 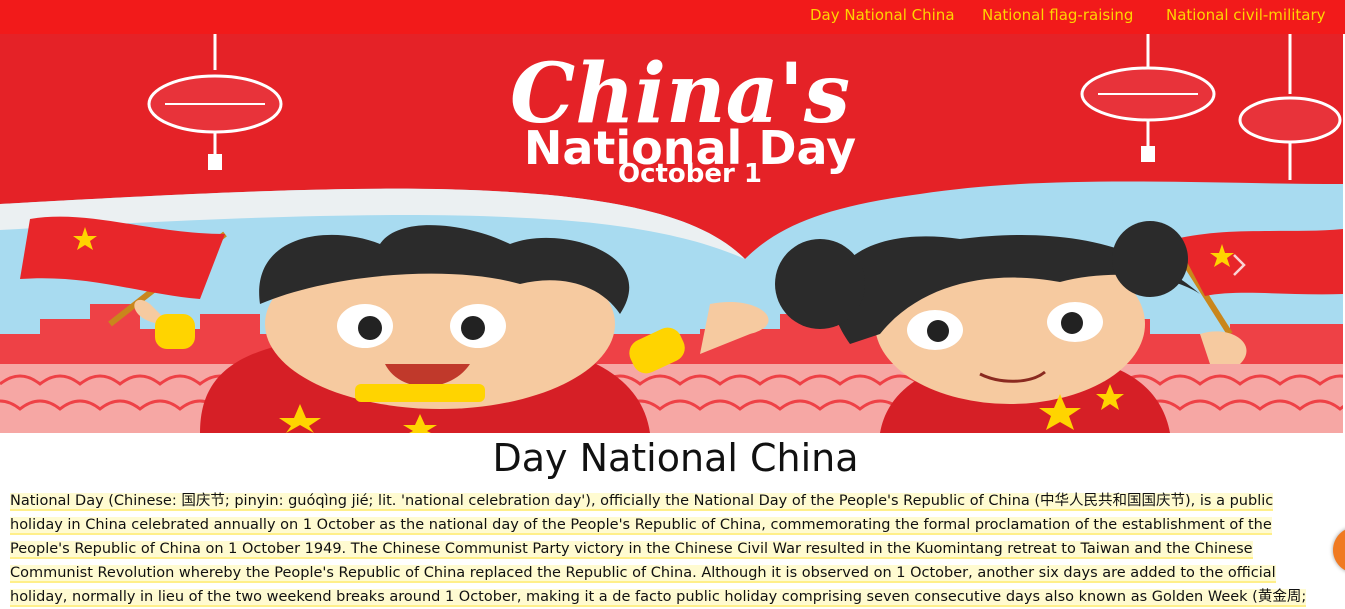 I want to click on nav-link-national-civil-military: National civil-military, so click(x=1246, y=15).